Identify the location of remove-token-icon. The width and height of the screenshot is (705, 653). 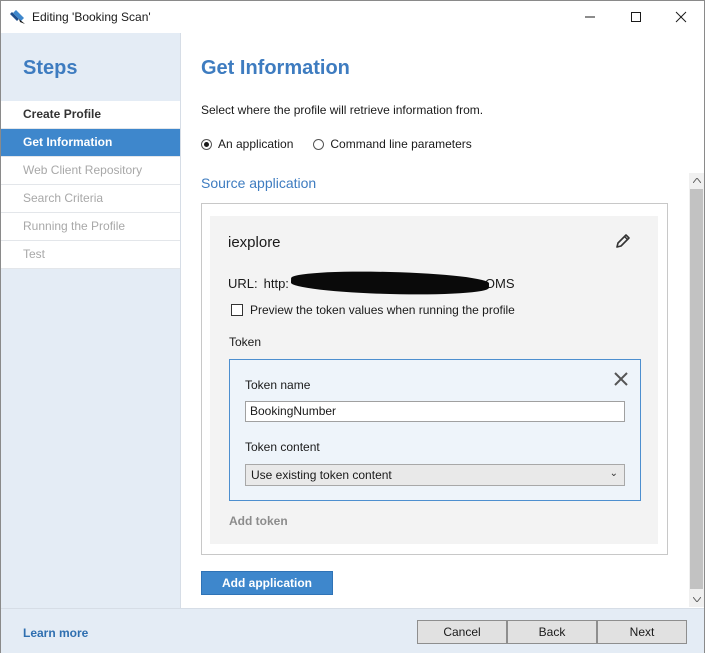
(621, 379).